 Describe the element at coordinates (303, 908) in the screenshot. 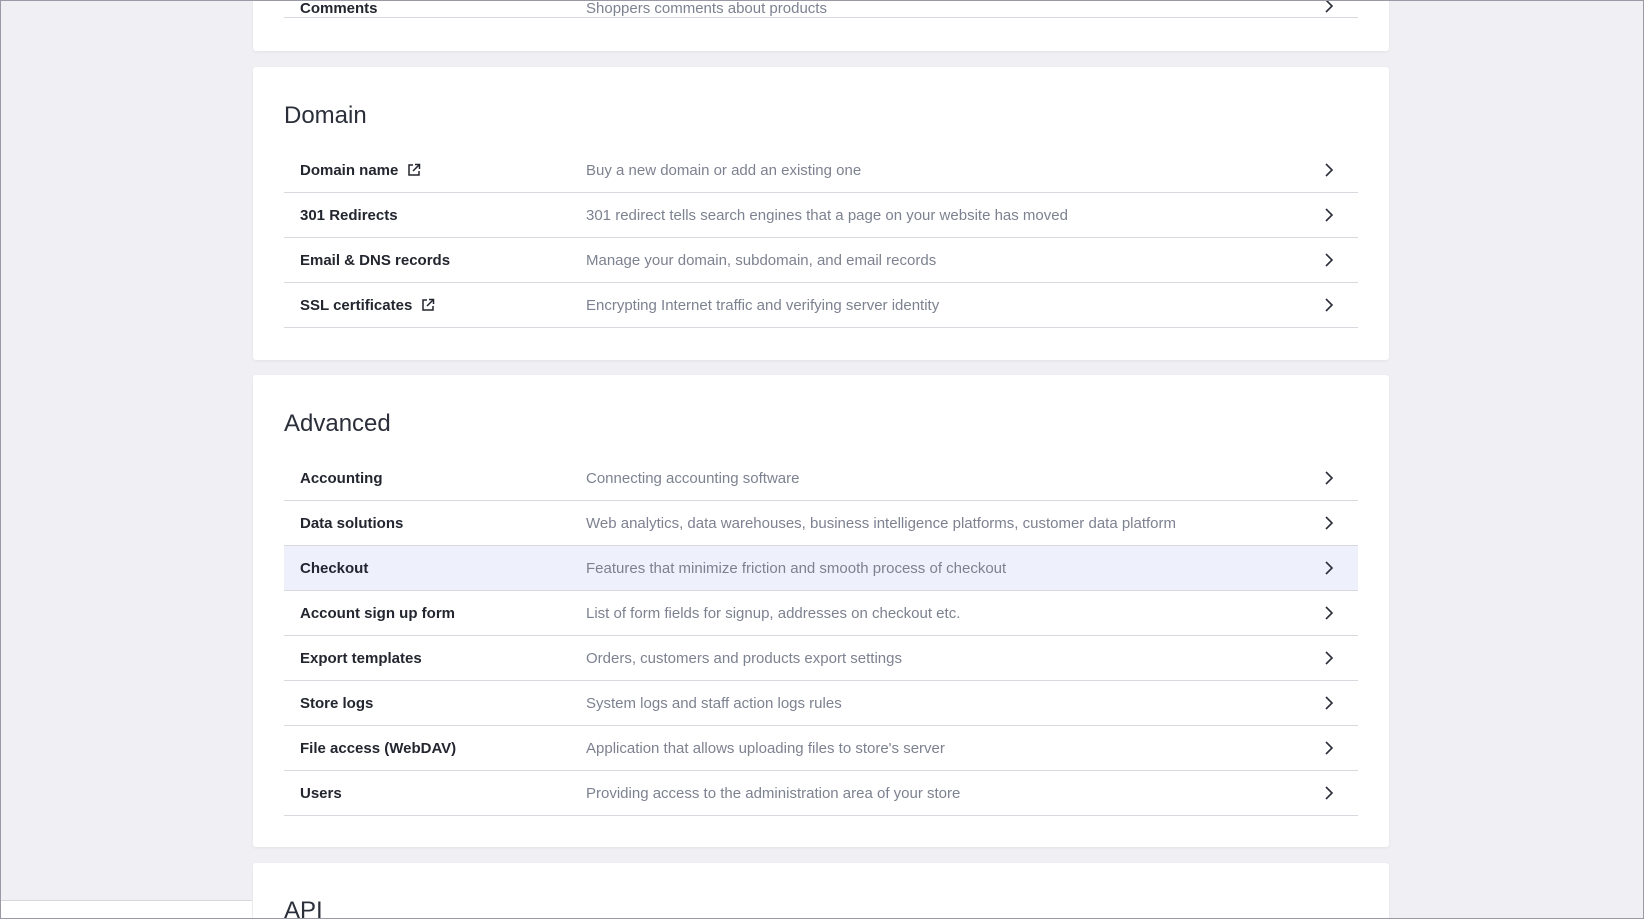

I see `section-title-api: API` at that location.